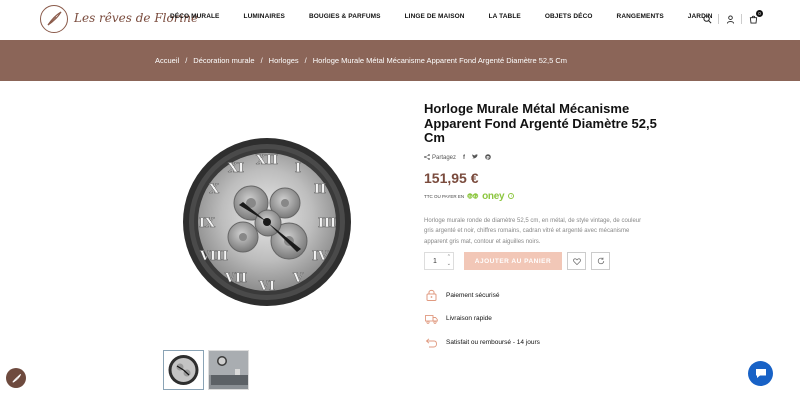 The height and width of the screenshot is (393, 800). What do you see at coordinates (214, 189) in the screenshot?
I see `svg-text: X` at bounding box center [214, 189].